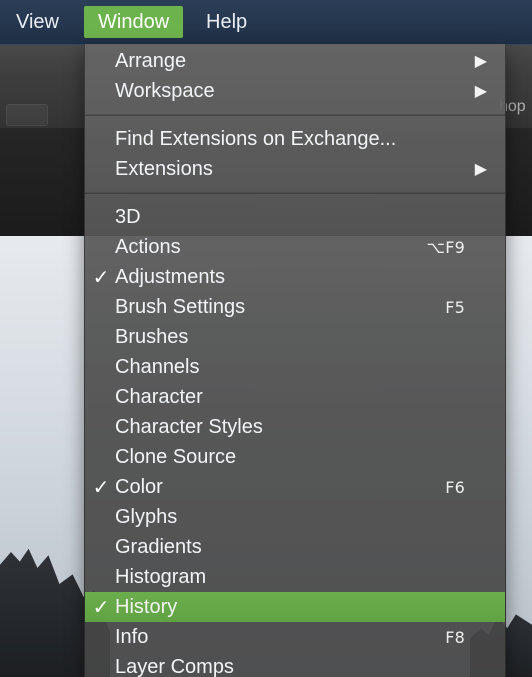 The height and width of the screenshot is (677, 532). What do you see at coordinates (295, 337) in the screenshot?
I see `menu-item-brushes: Brushes` at bounding box center [295, 337].